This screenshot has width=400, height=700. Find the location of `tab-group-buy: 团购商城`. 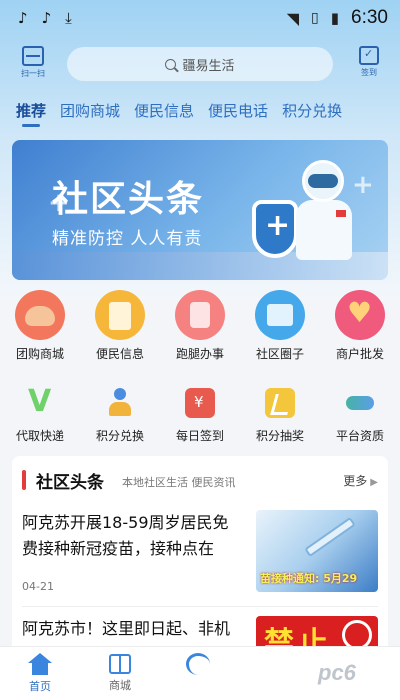

tab-group-buy: 团购商城 is located at coordinates (90, 113).